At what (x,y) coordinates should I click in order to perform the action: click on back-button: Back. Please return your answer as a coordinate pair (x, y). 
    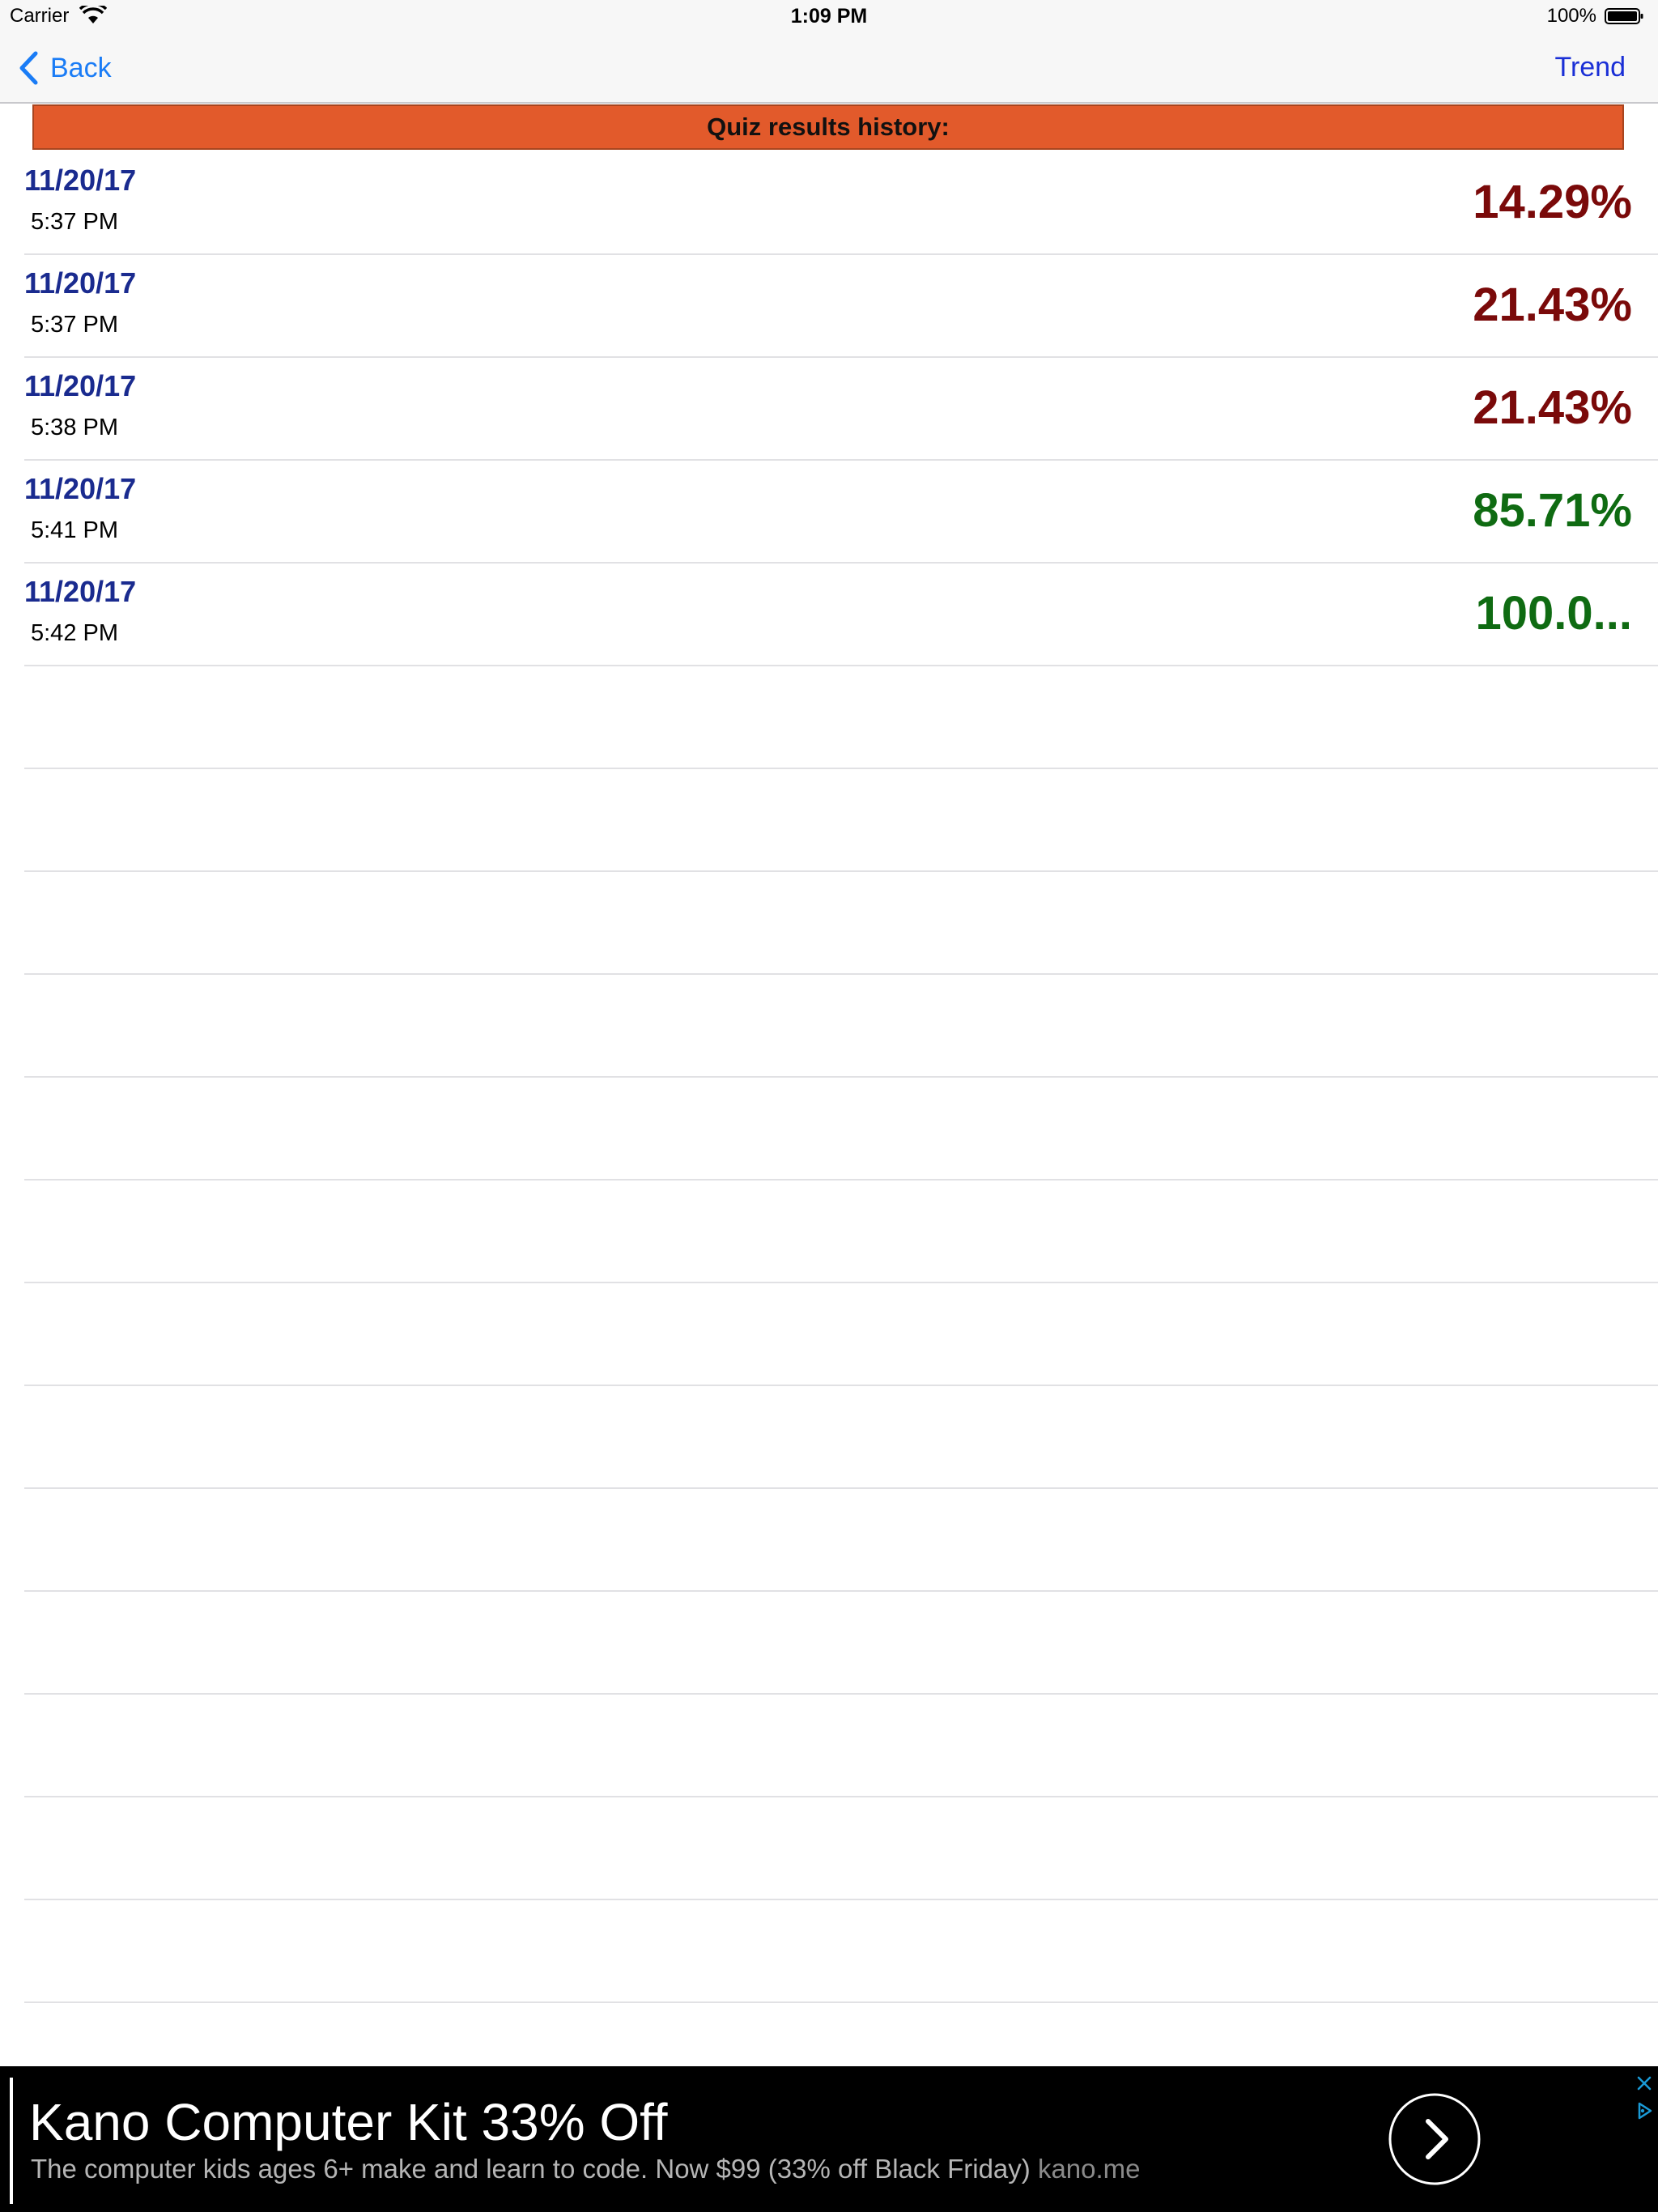
    Looking at the image, I should click on (65, 68).